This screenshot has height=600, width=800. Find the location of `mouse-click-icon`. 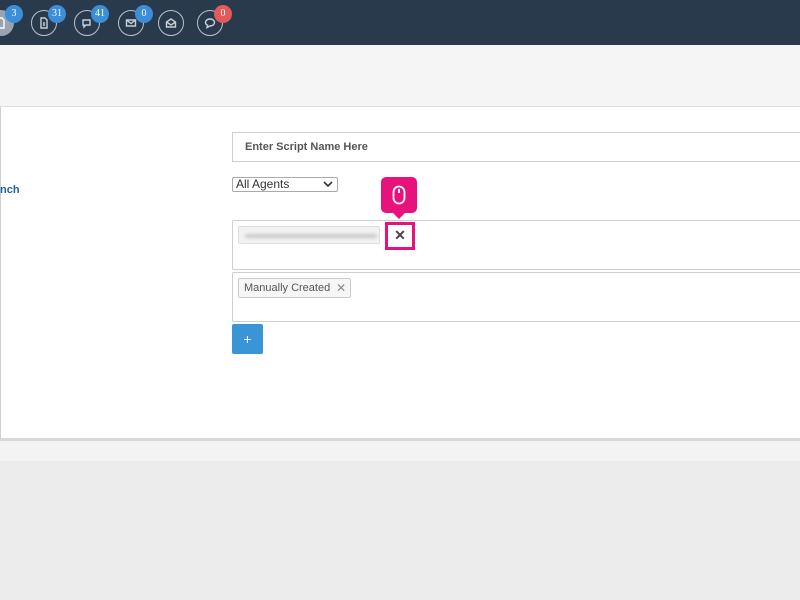

mouse-click-icon is located at coordinates (399, 195).